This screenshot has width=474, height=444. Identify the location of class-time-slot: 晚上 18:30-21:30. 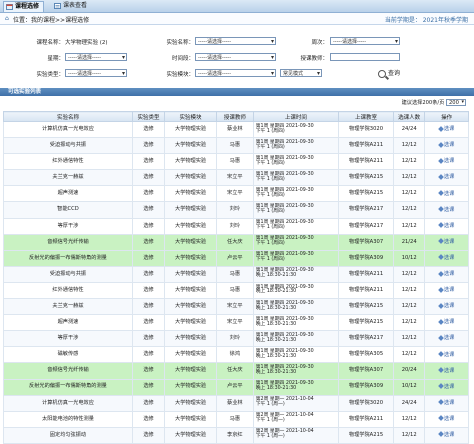
(276, 389).